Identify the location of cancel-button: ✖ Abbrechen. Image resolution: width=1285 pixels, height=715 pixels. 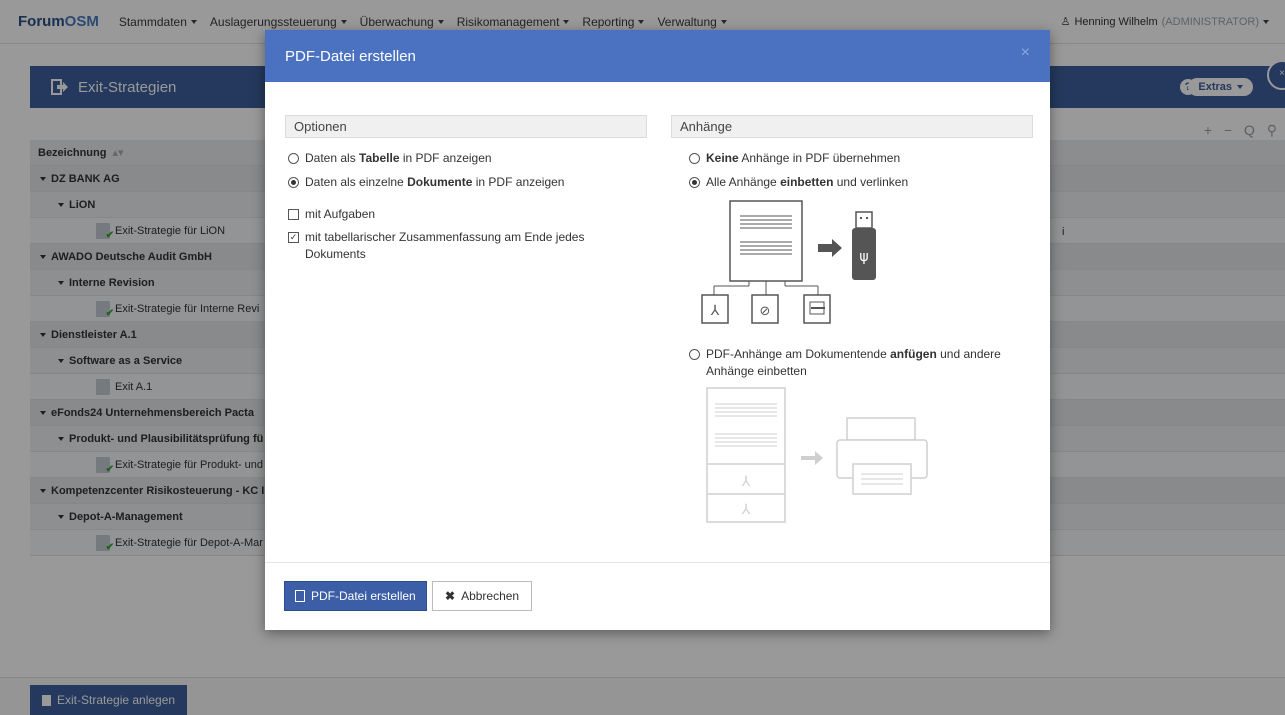
(482, 596).